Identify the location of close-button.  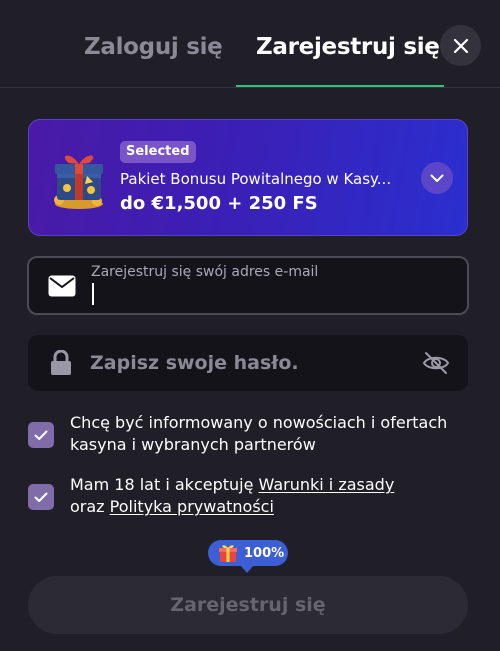
(460, 45).